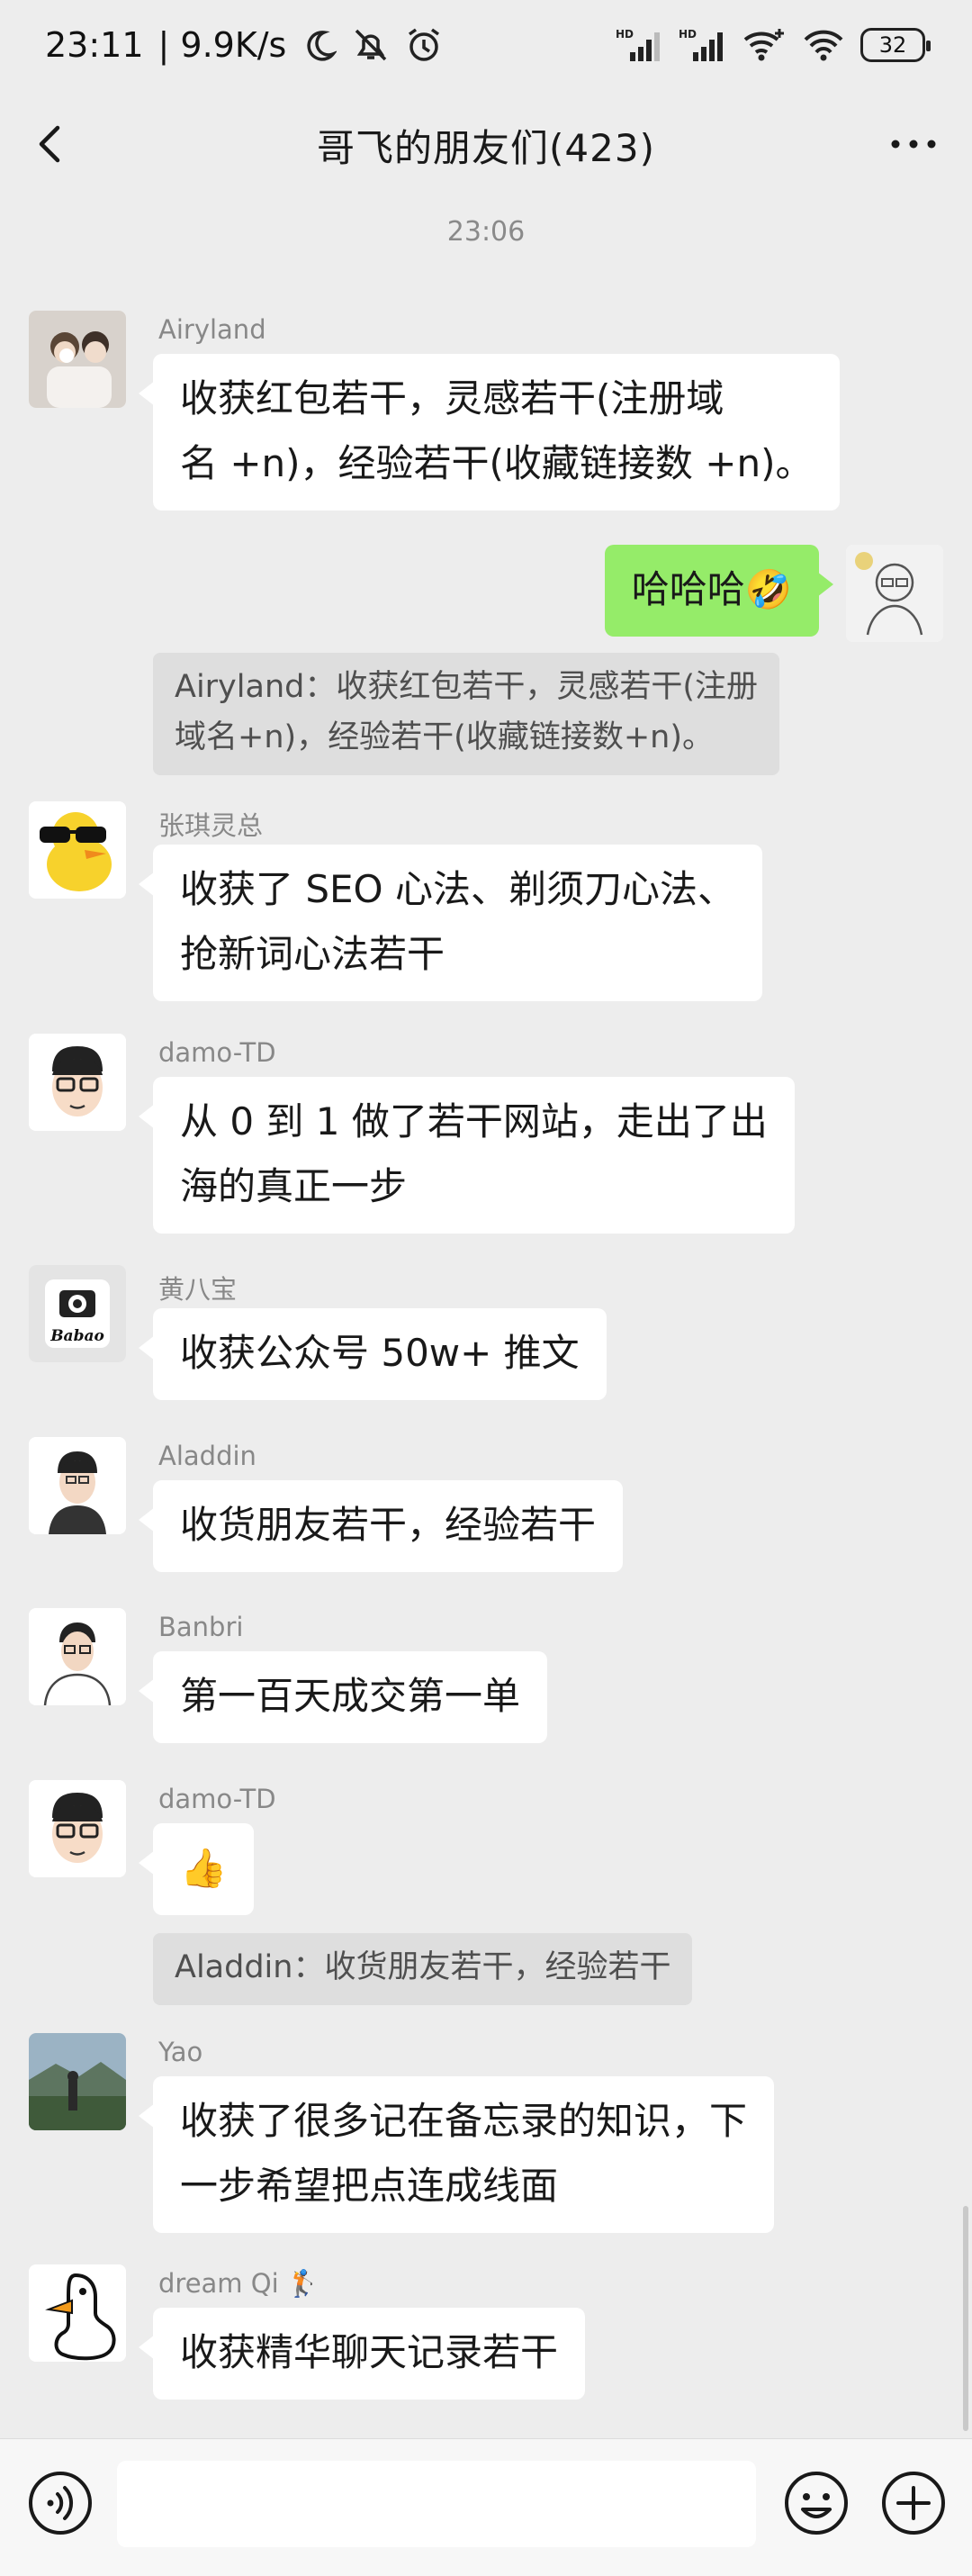  I want to click on battery-icon: 32, so click(895, 45).